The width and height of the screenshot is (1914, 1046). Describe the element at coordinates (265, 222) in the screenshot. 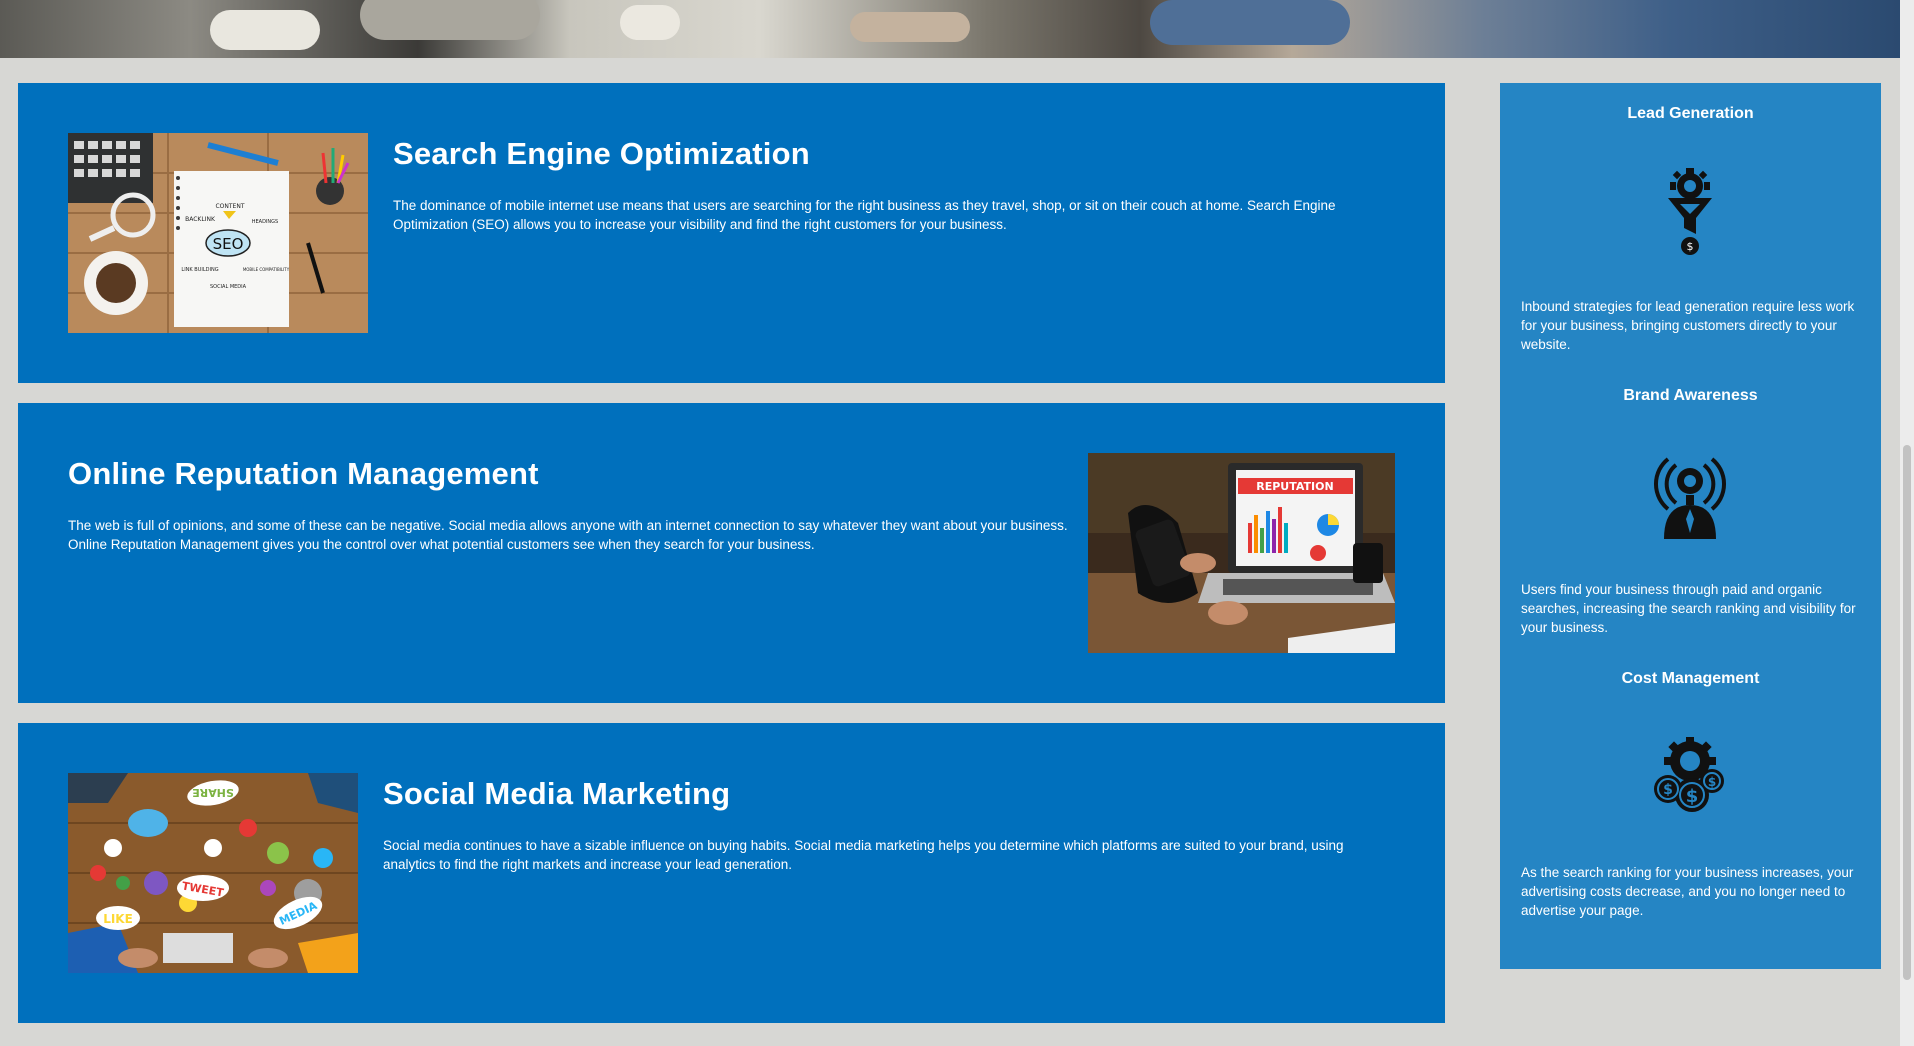

I see `seo-image-word: HEADINGS` at that location.